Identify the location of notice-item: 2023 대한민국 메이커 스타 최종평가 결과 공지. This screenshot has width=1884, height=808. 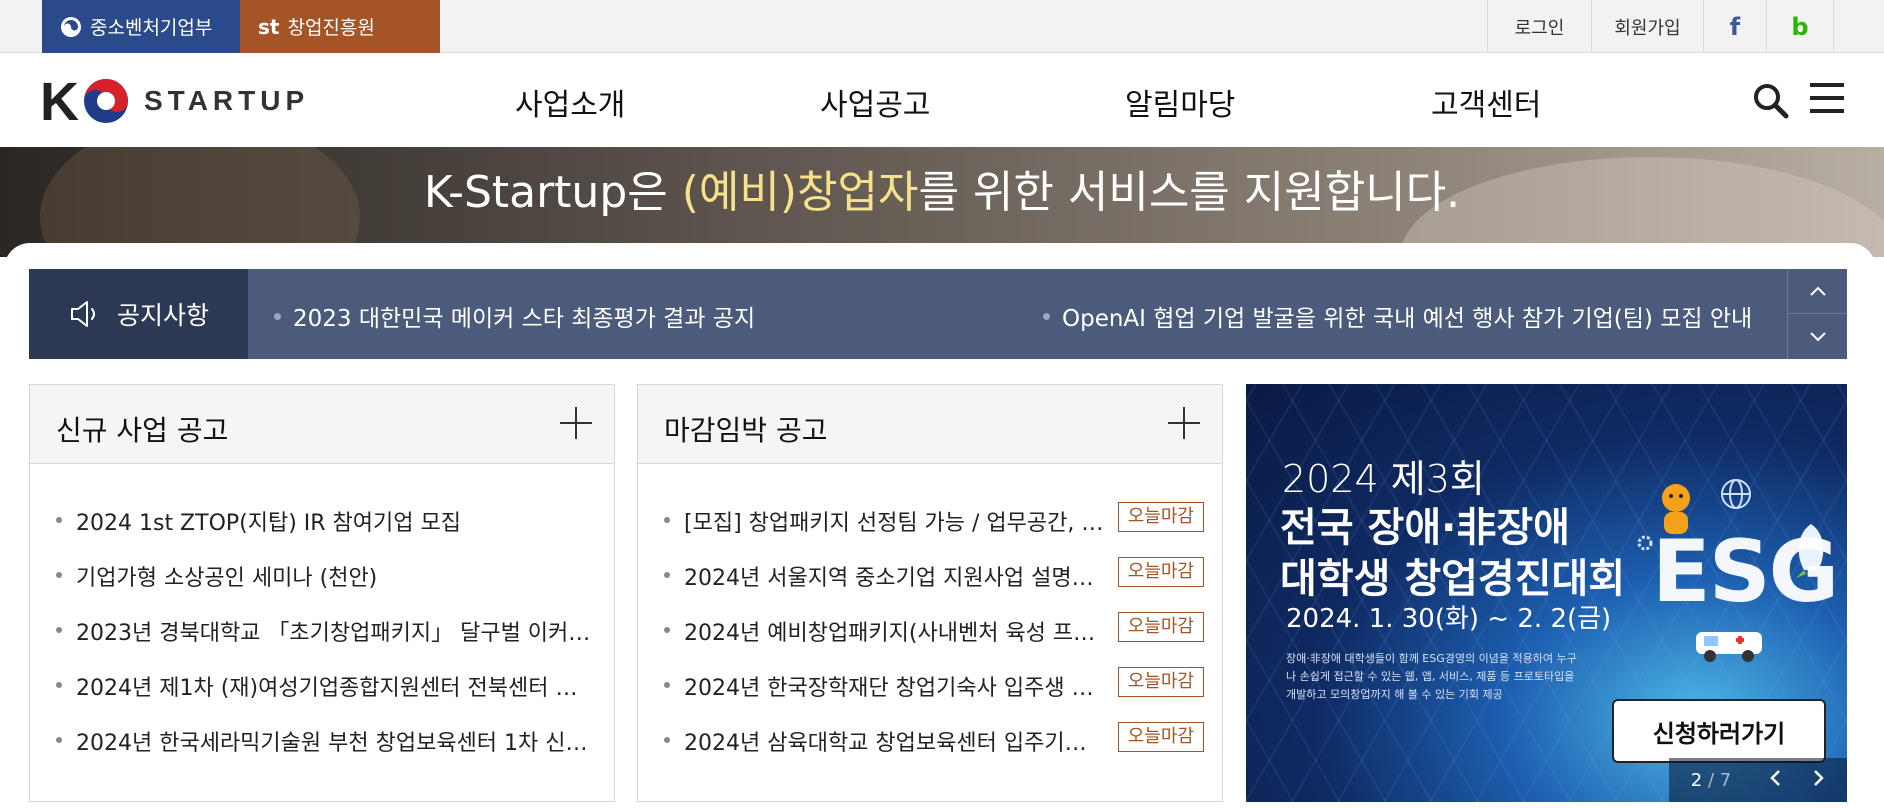
(514, 316).